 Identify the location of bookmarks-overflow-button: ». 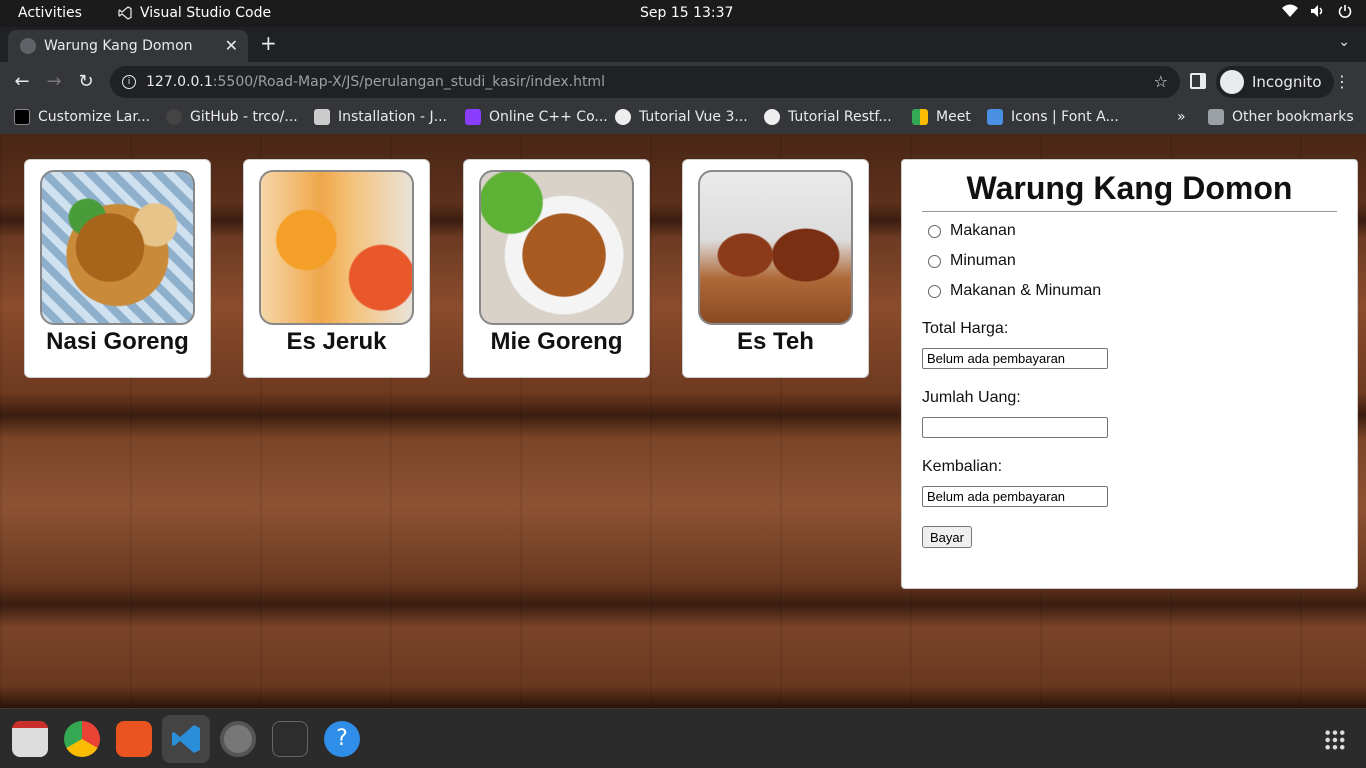
(1181, 117).